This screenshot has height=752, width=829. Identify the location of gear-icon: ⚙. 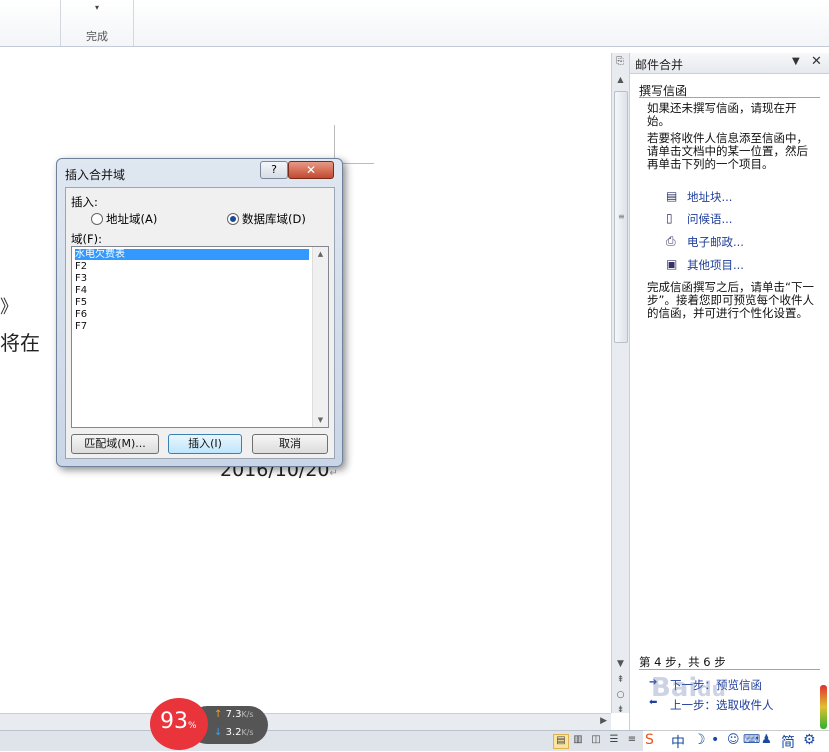
(809, 740).